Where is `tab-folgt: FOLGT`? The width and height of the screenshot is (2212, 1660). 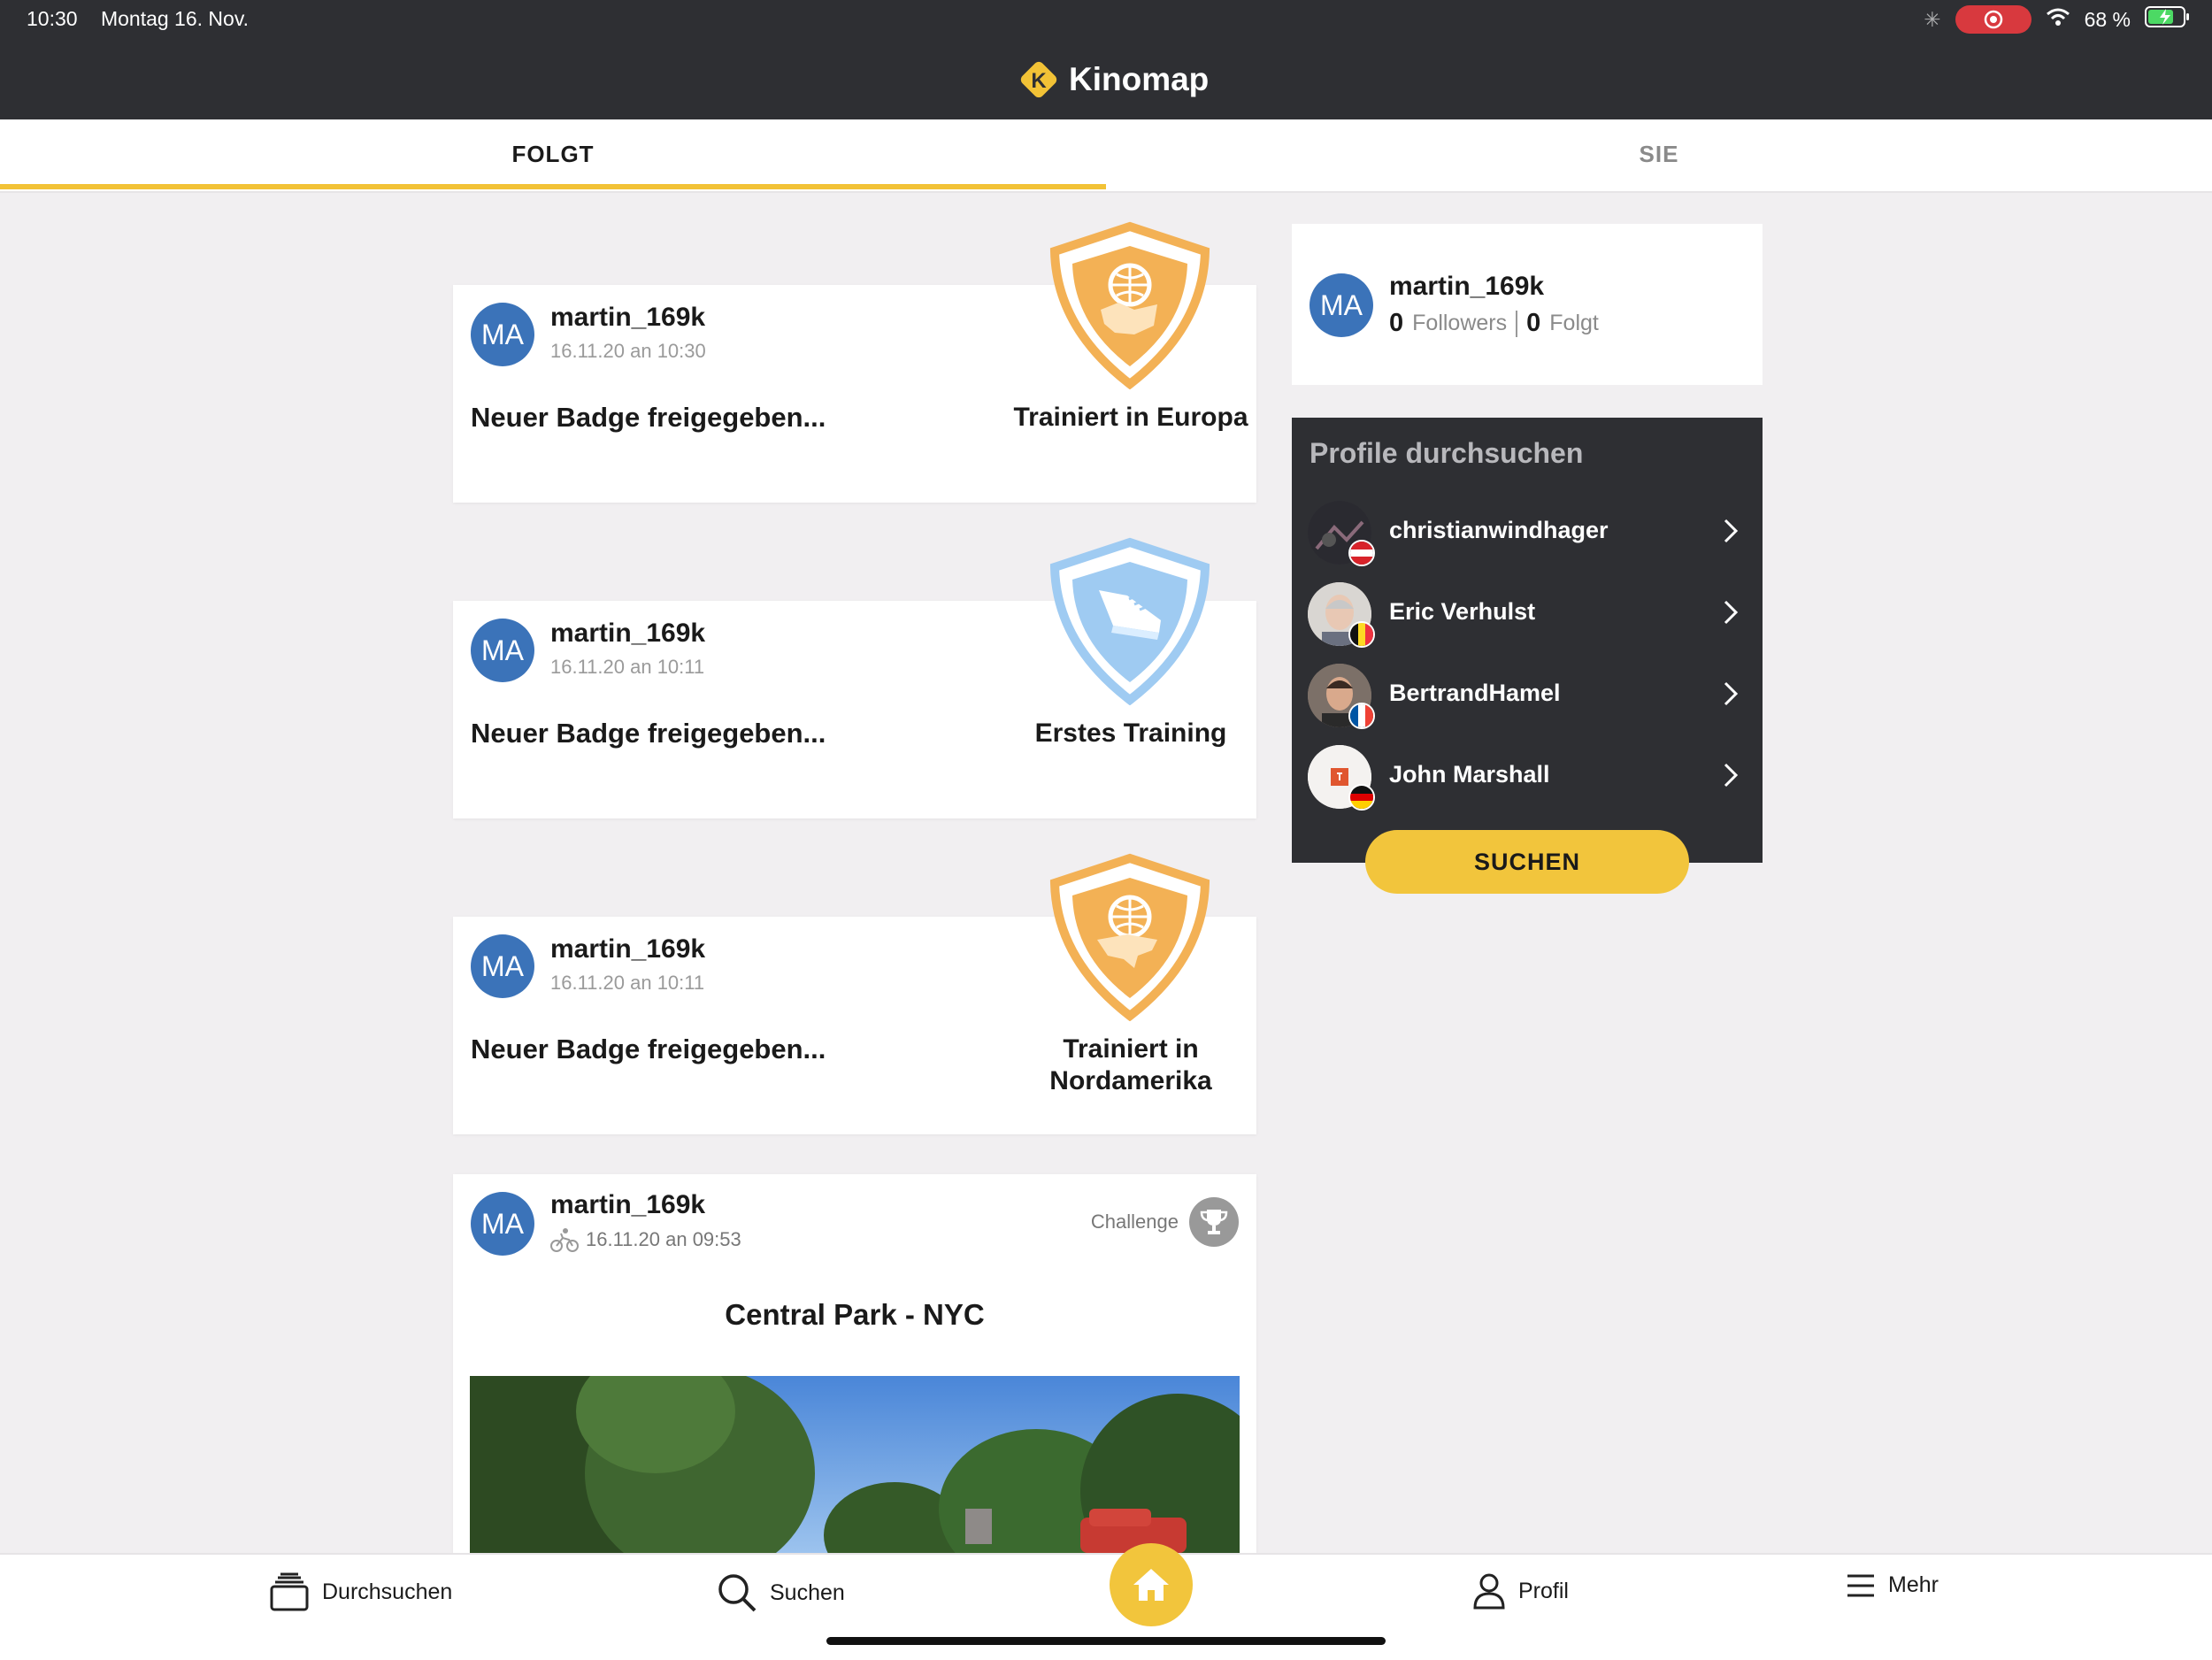 tab-folgt: FOLGT is located at coordinates (553, 154).